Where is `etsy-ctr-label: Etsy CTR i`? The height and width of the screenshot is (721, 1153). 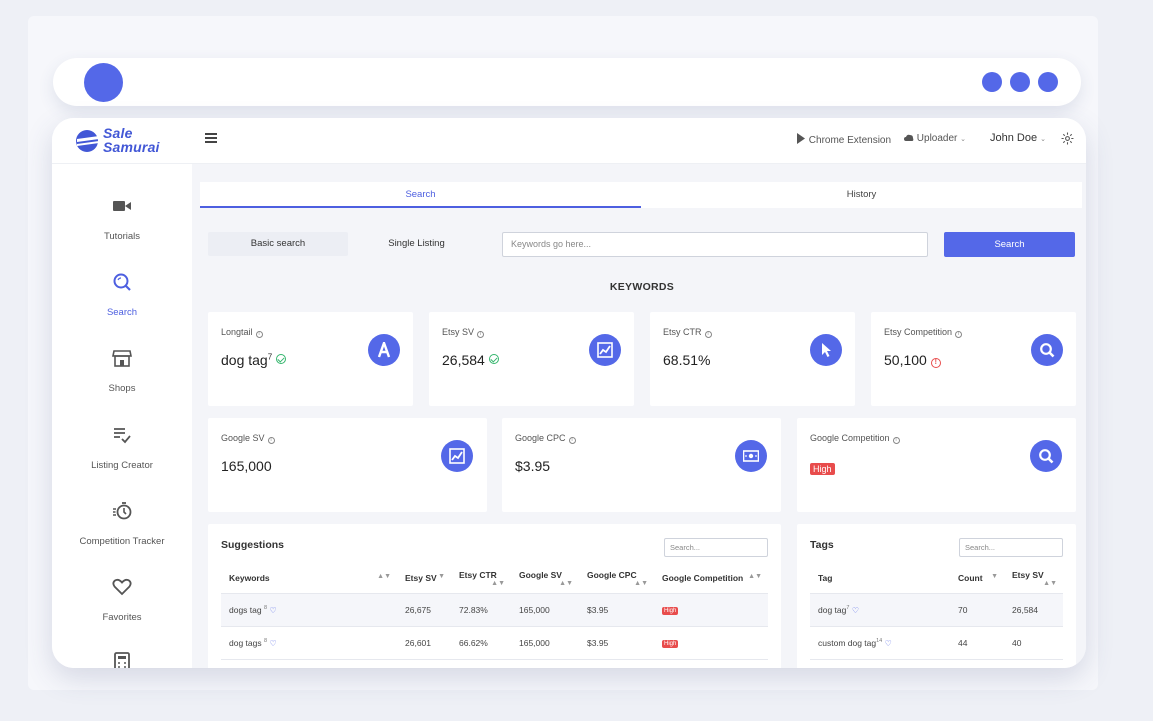 etsy-ctr-label: Etsy CTR i is located at coordinates (687, 332).